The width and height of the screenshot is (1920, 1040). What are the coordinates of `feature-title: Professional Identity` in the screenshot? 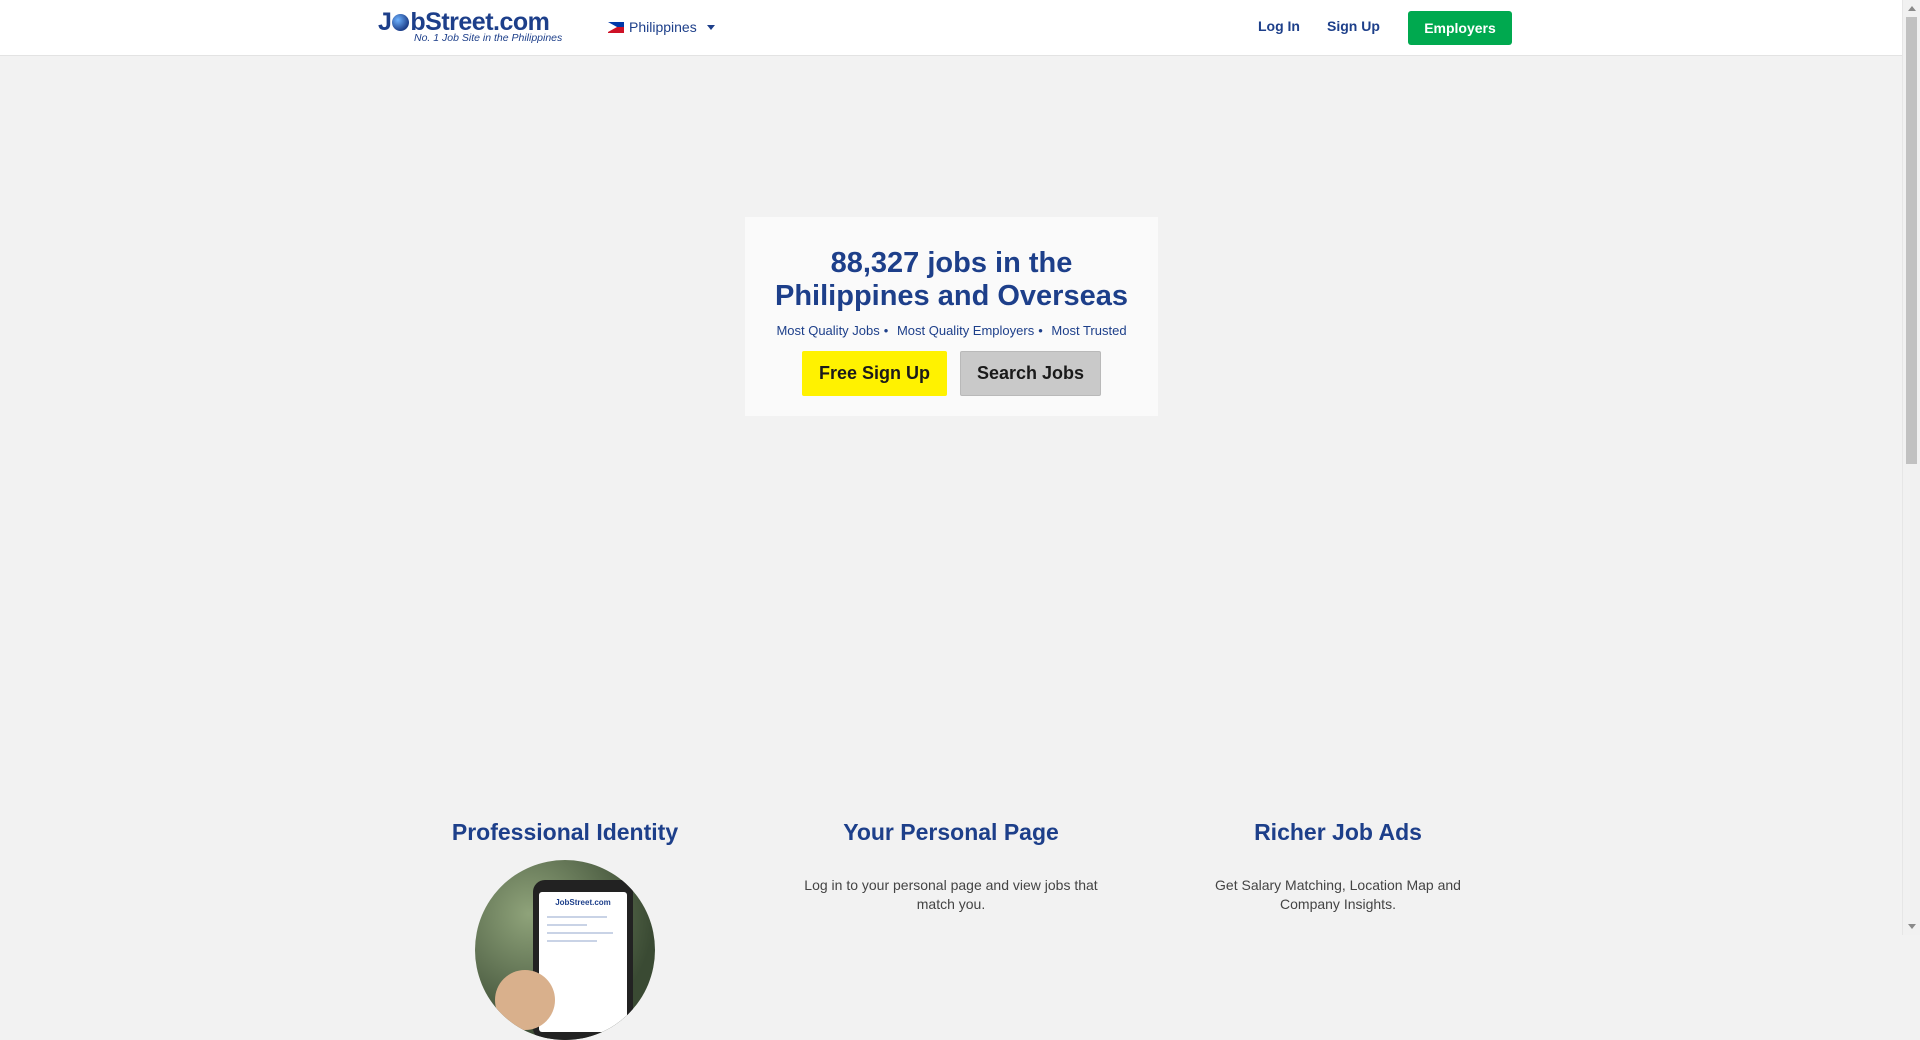 It's located at (565, 832).